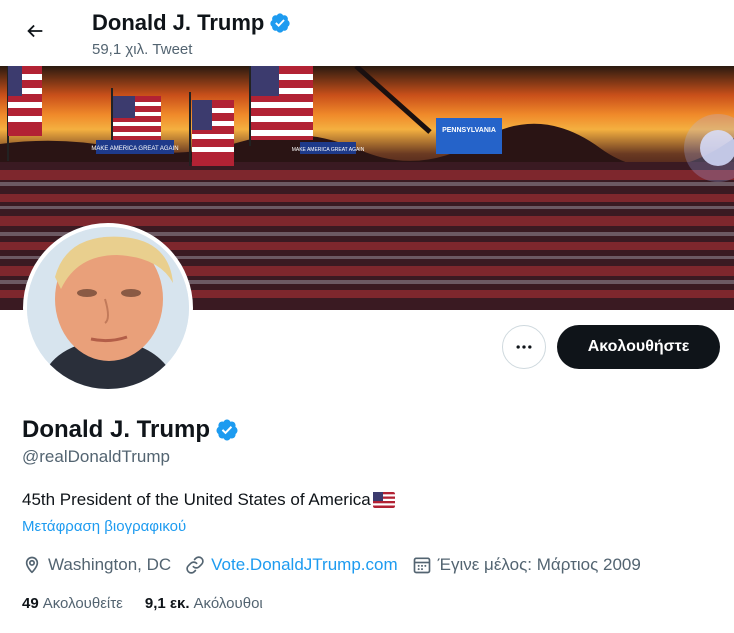  I want to click on arrow-left-icon, so click(35, 31).